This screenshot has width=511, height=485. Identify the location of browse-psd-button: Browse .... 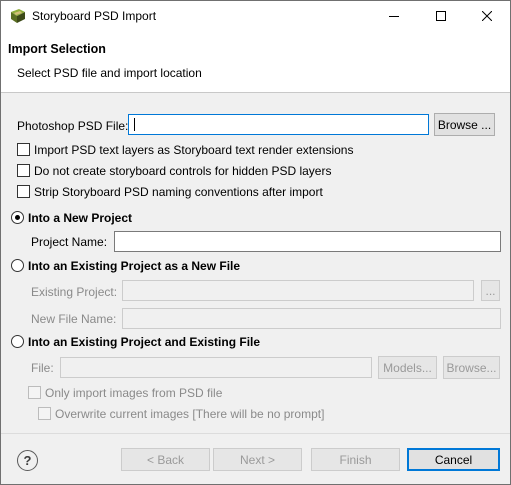
(464, 124).